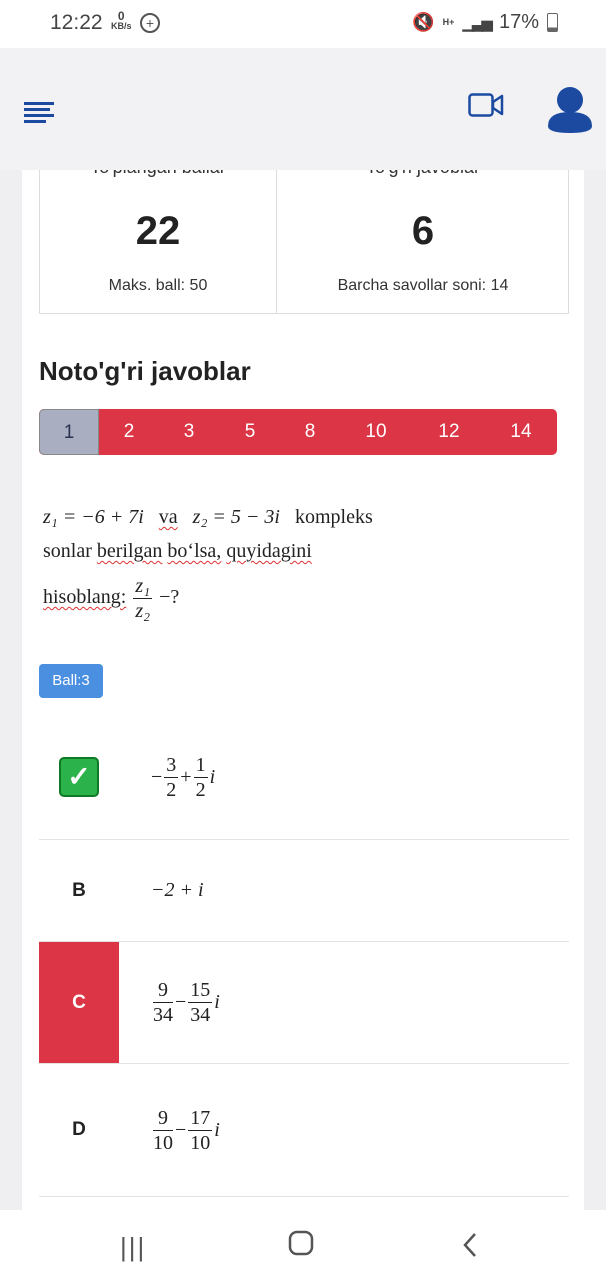 The image size is (606, 1280). I want to click on question-button: 1, so click(69, 432).